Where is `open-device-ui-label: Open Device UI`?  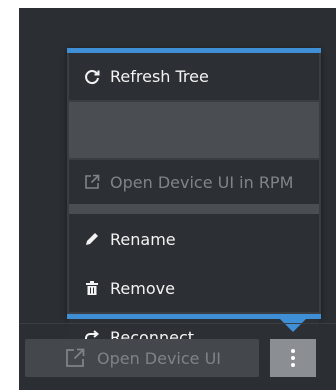
open-device-ui-label: Open Device UI is located at coordinates (159, 358).